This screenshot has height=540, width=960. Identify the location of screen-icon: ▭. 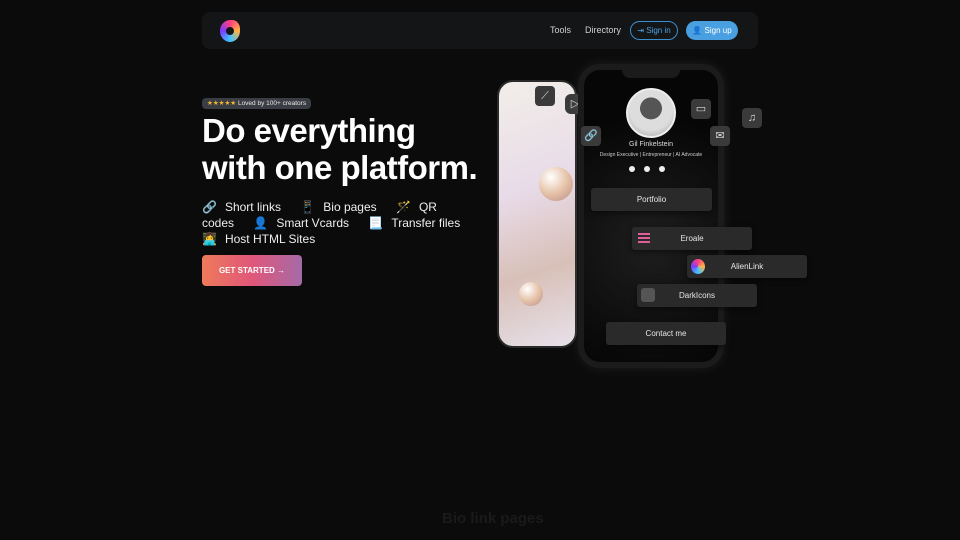
(701, 109).